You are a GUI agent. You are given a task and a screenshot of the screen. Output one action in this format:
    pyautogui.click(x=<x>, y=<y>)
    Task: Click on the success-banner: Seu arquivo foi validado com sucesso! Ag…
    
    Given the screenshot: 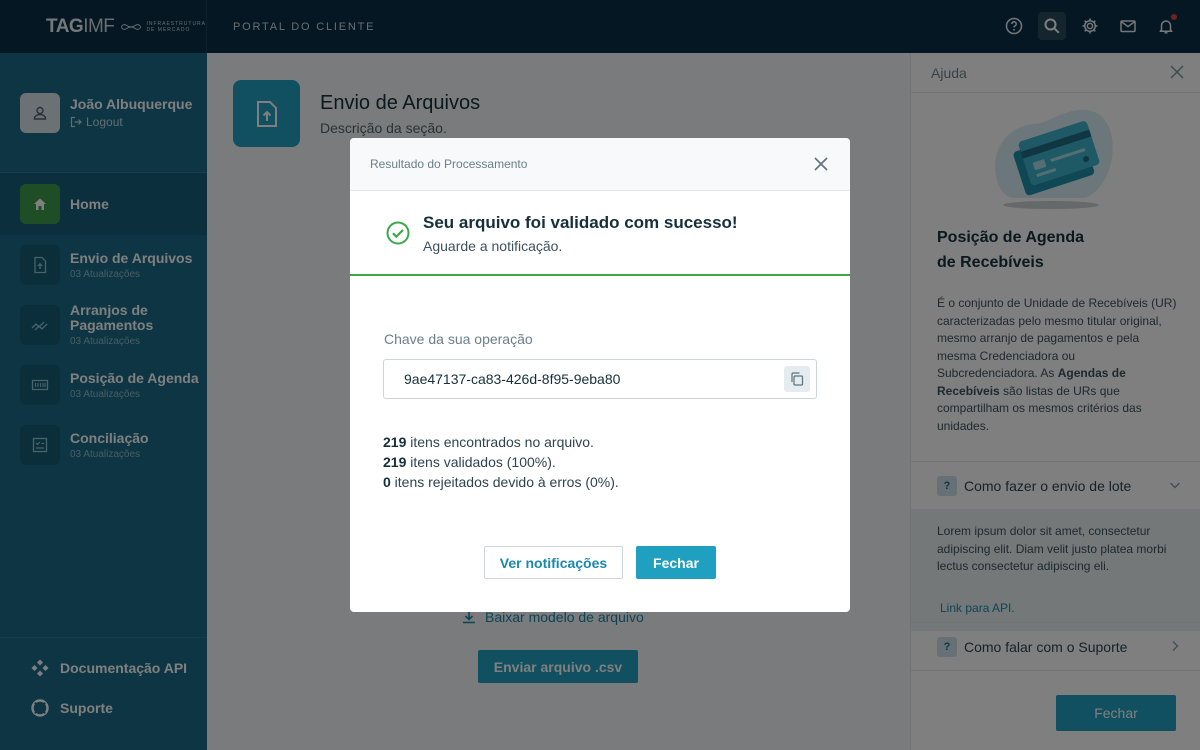 What is the action you would take?
    pyautogui.click(x=600, y=233)
    